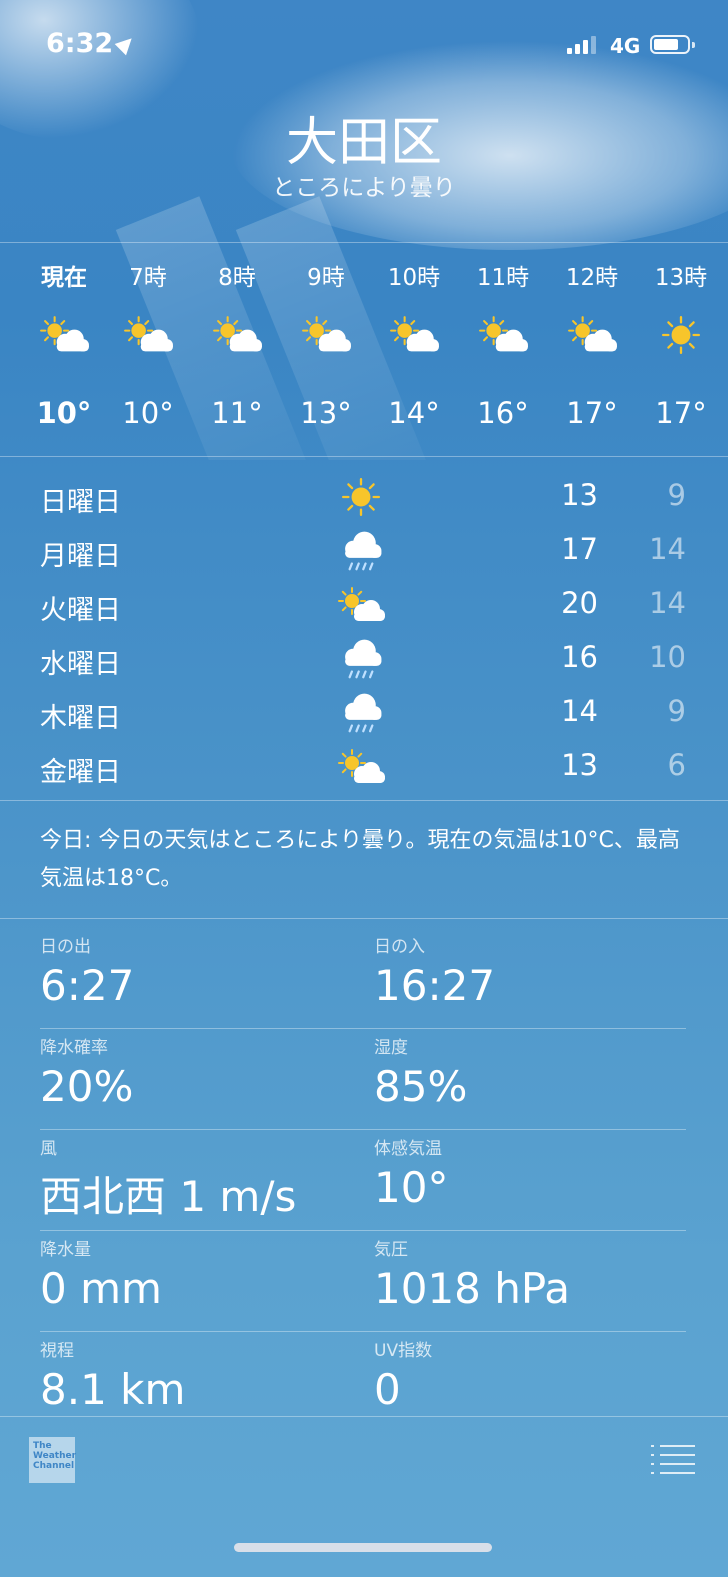  What do you see at coordinates (326, 413) in the screenshot?
I see `hourly-temp: 13°` at bounding box center [326, 413].